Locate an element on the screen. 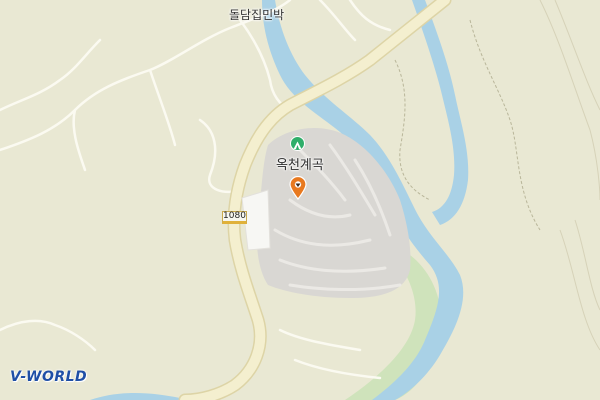 This screenshot has height=400, width=600. poi-label: 옥천계곡 is located at coordinates (300, 163).